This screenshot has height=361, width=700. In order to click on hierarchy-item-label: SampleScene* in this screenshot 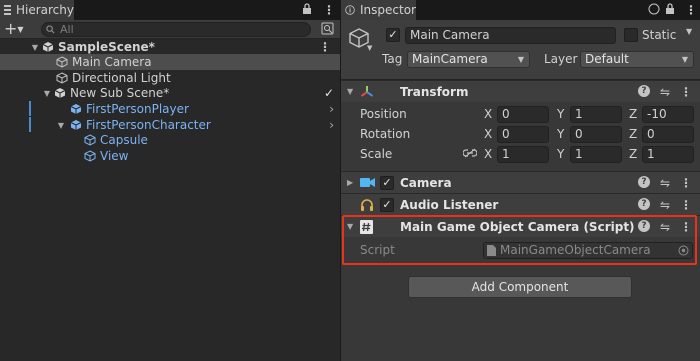, I will do `click(106, 47)`.